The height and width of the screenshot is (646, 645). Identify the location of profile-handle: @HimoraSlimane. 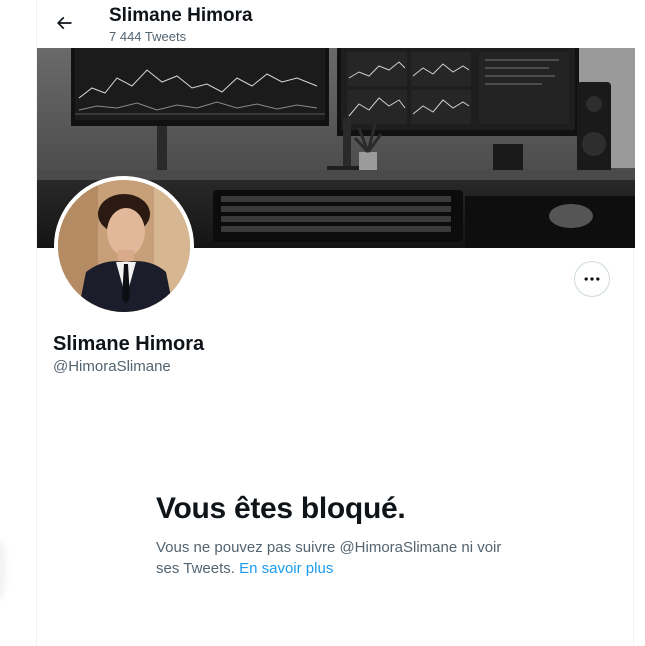
(112, 366).